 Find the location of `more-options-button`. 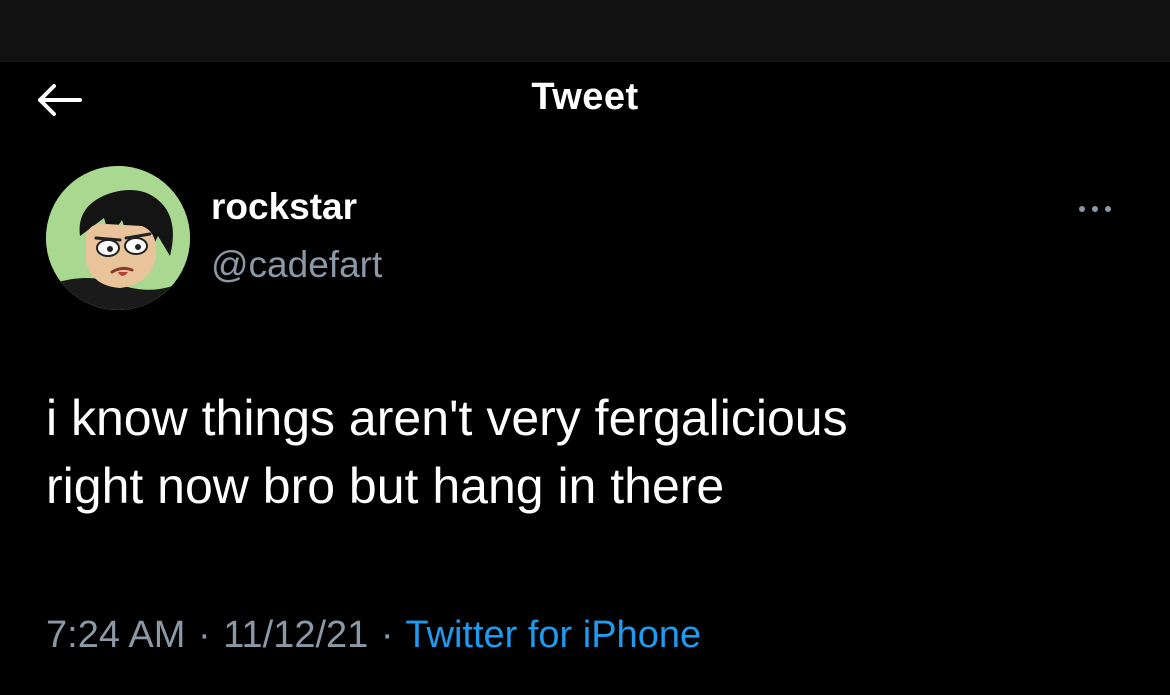

more-options-button is located at coordinates (1095, 209).